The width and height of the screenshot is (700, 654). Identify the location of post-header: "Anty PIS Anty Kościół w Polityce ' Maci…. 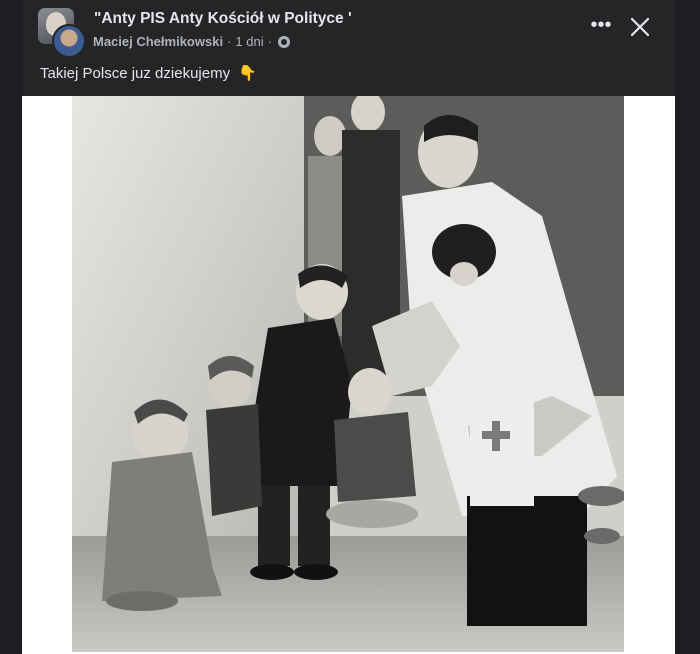
(348, 29).